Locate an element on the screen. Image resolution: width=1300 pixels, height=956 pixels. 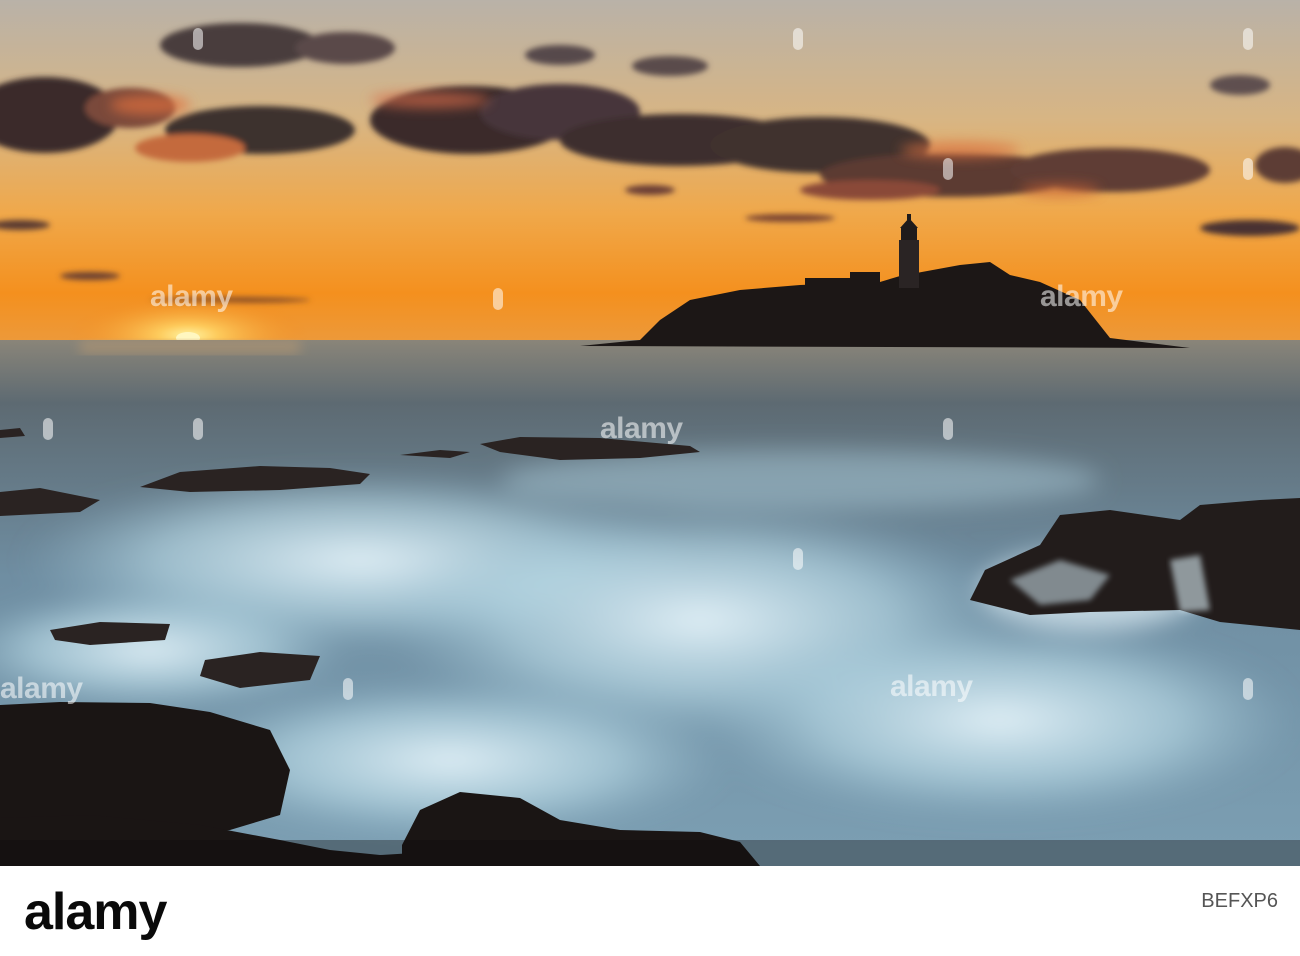
footer-logo: alamy is located at coordinates (95, 912).